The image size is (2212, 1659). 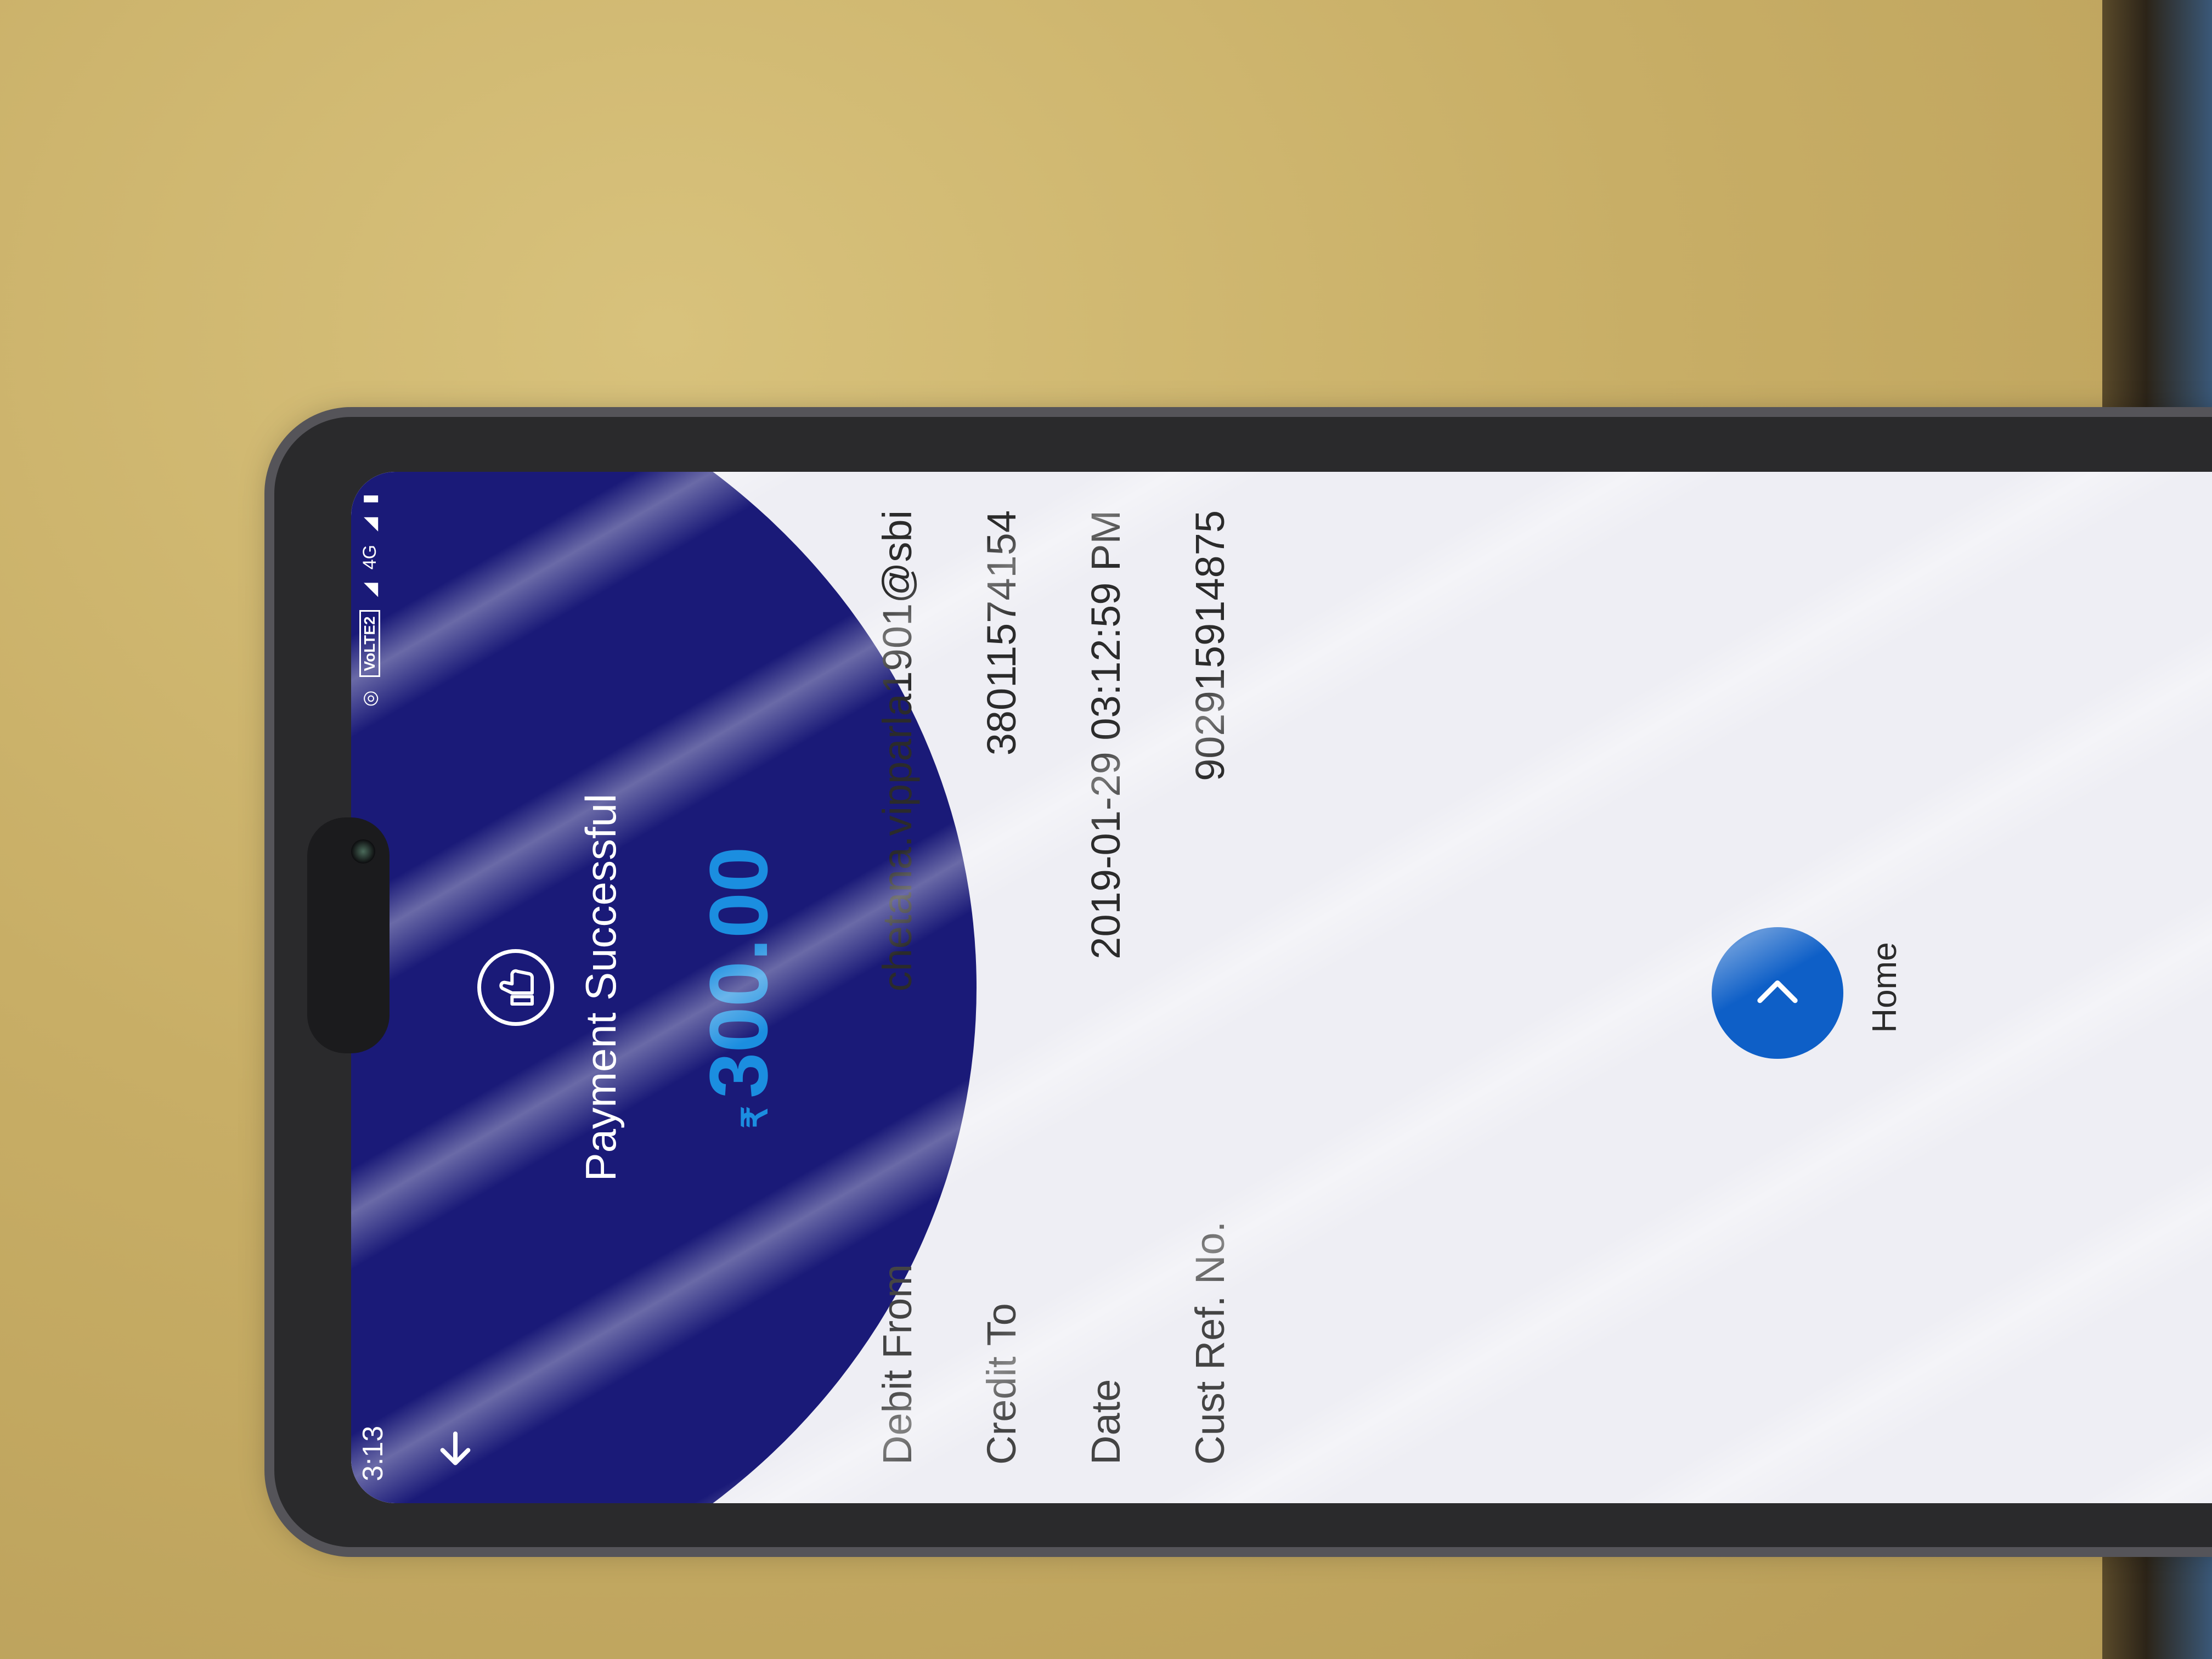 I want to click on detail-label: Date, so click(x=1105, y=1422).